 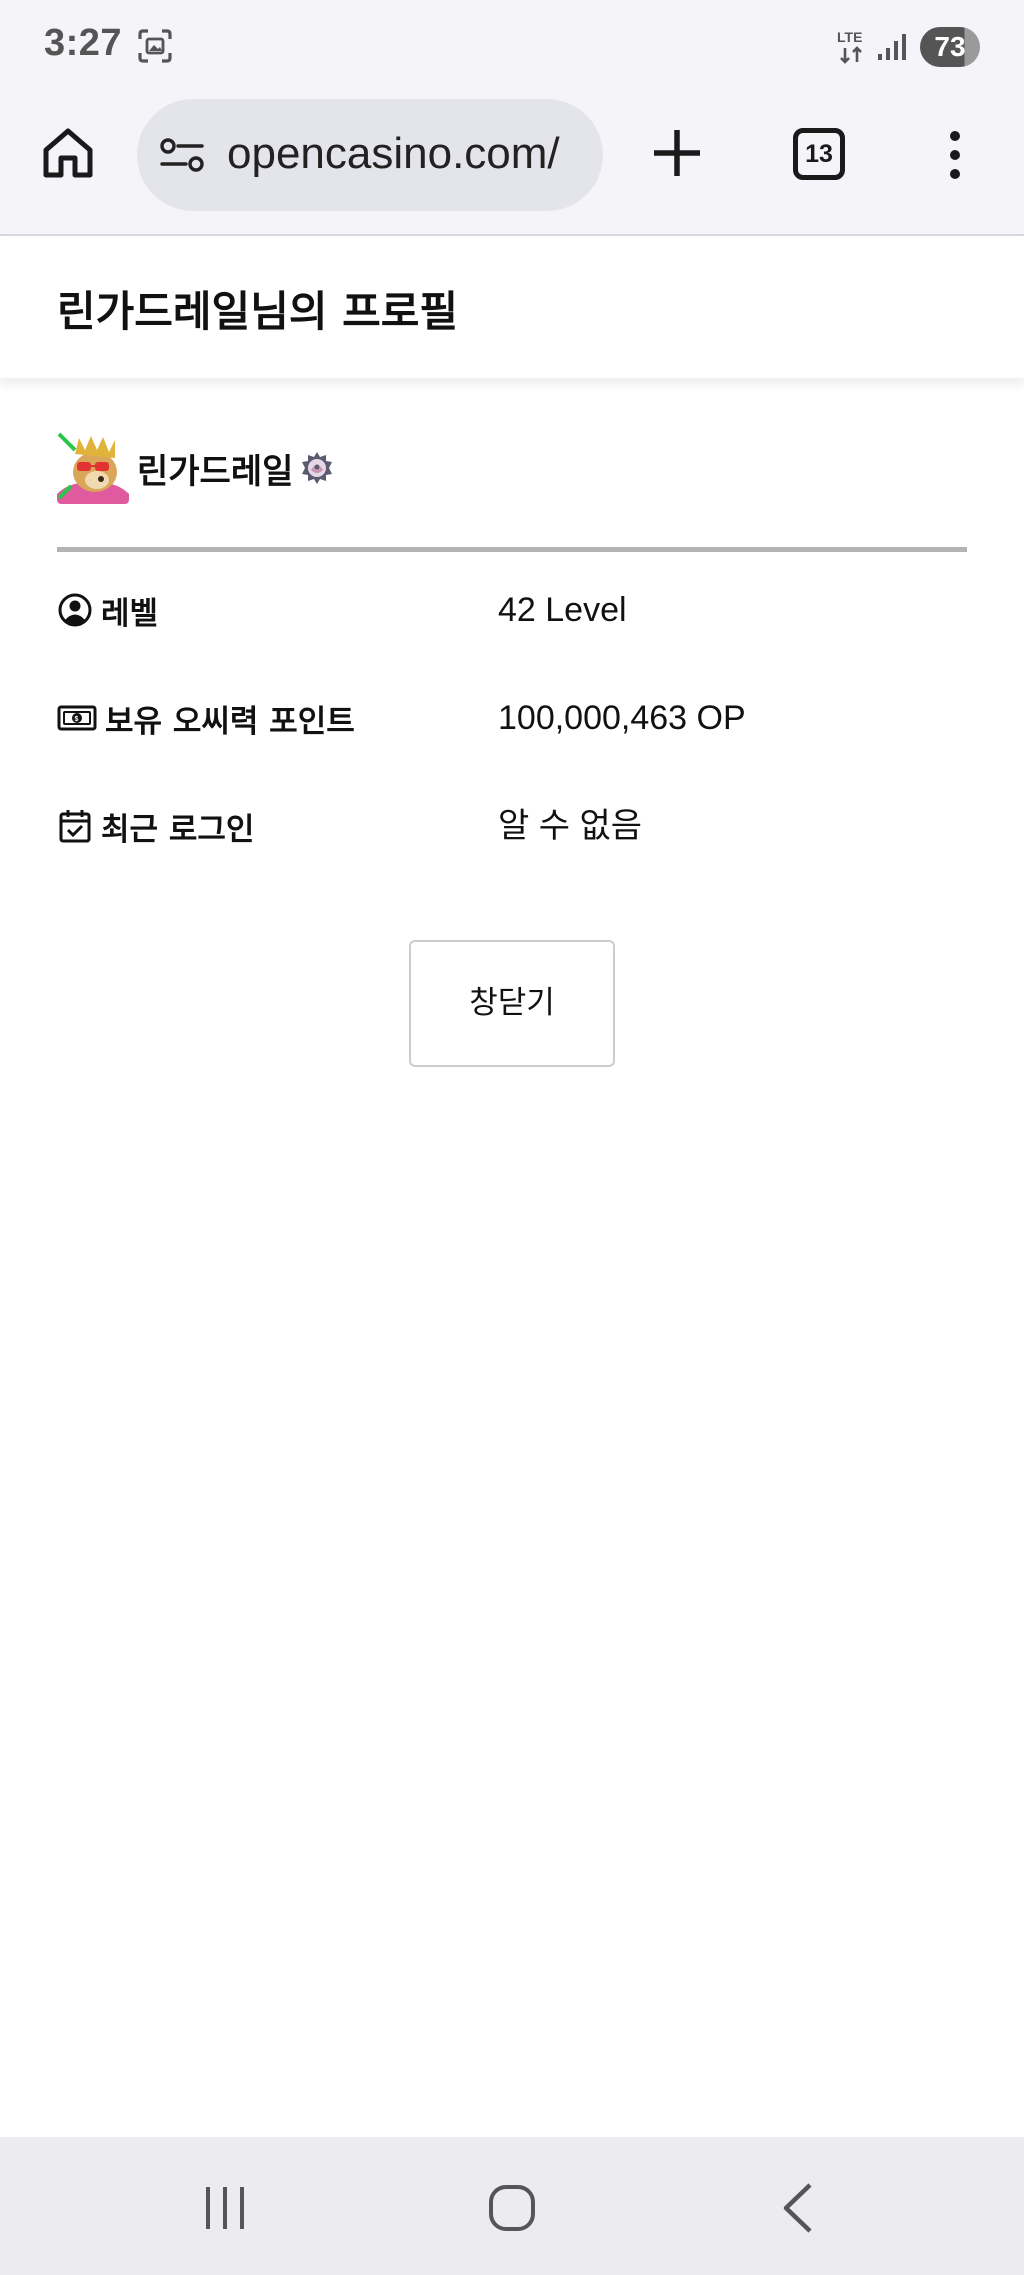 What do you see at coordinates (178, 829) in the screenshot?
I see `last-login-label-text: 최근 로그인` at bounding box center [178, 829].